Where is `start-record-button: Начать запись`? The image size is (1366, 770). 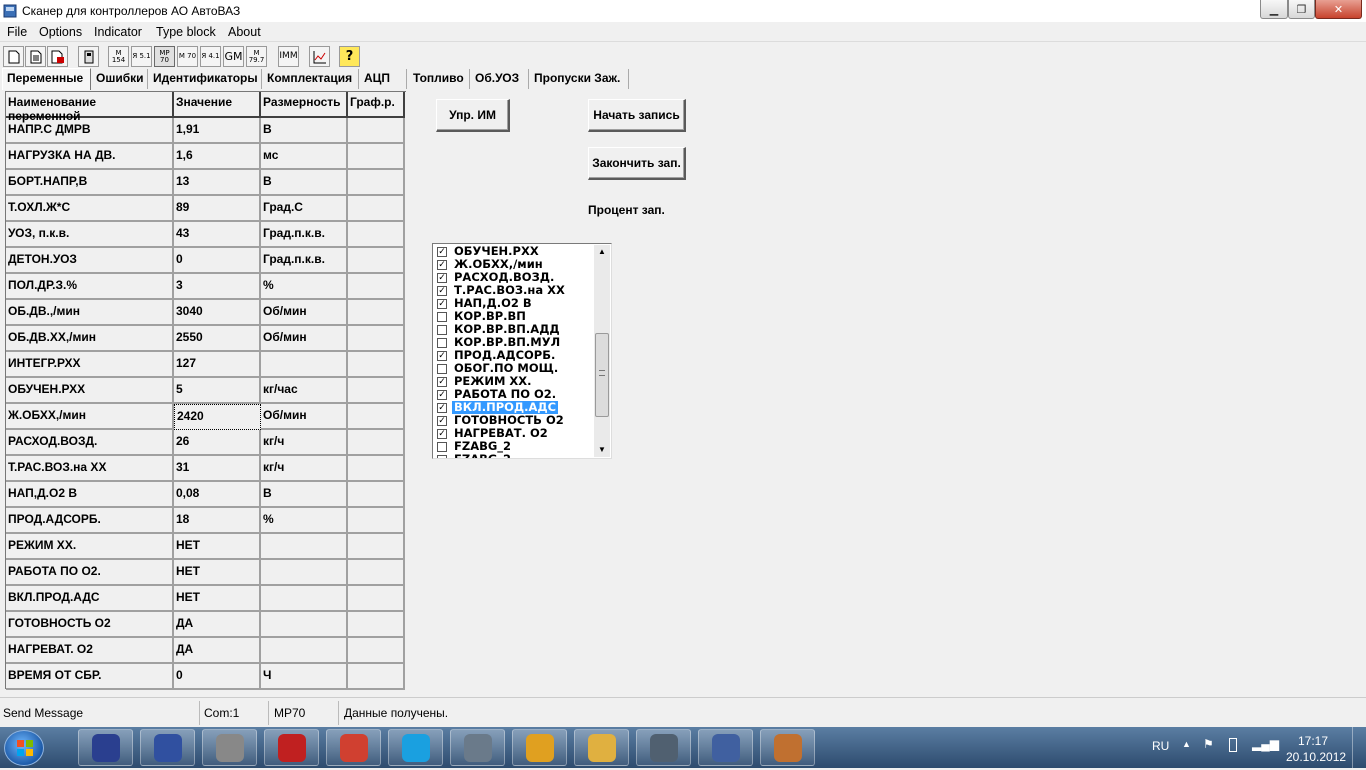 start-record-button: Начать запись is located at coordinates (637, 115).